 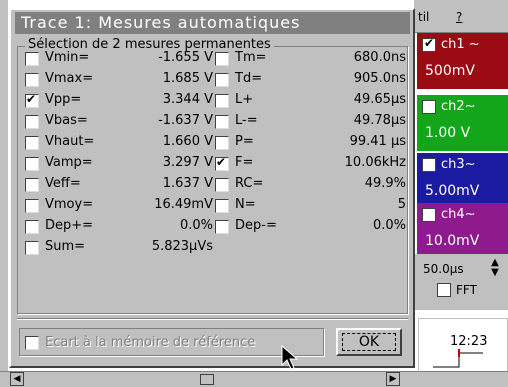 What do you see at coordinates (458, 106) in the screenshot?
I see `channel-2-name: ch2~` at bounding box center [458, 106].